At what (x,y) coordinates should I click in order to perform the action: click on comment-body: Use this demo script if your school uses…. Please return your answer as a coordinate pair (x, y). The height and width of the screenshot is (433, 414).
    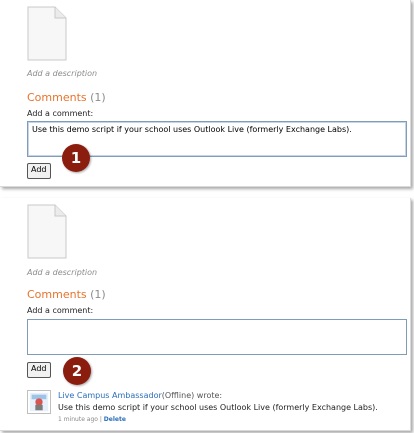
    Looking at the image, I should click on (218, 407).